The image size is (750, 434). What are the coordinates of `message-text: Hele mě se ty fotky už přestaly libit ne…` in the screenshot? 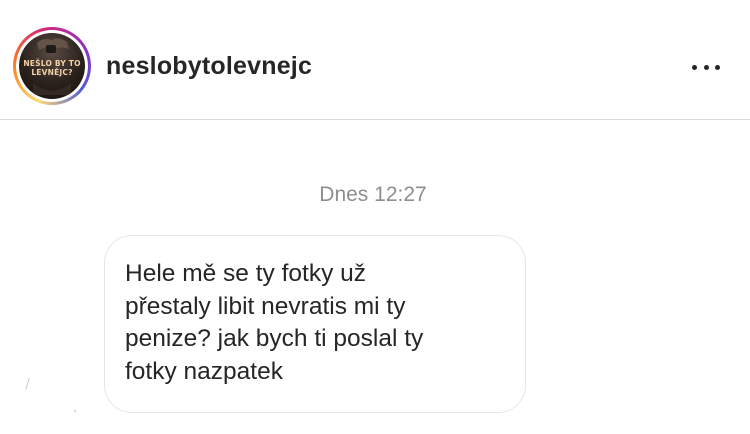 It's located at (274, 322).